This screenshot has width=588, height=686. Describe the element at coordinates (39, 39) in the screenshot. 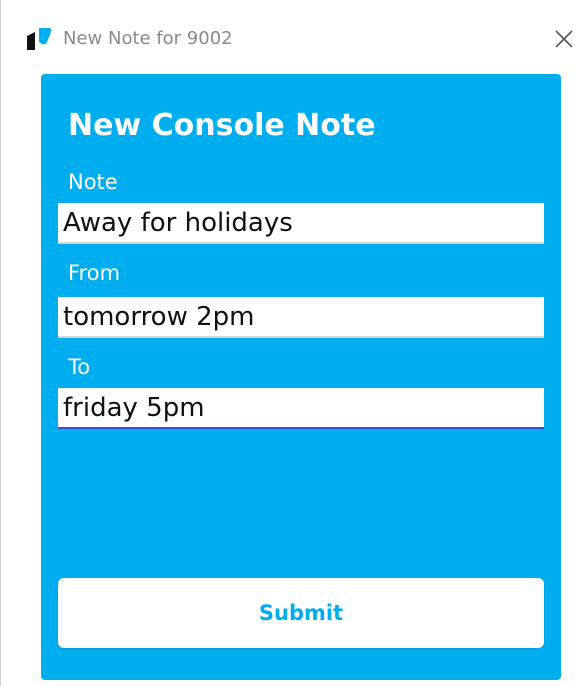

I see `phone-handset-icon` at that location.